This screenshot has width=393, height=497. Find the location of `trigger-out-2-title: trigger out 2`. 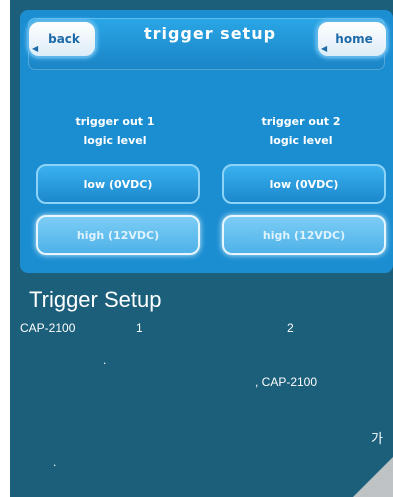

trigger-out-2-title: trigger out 2 is located at coordinates (301, 121).